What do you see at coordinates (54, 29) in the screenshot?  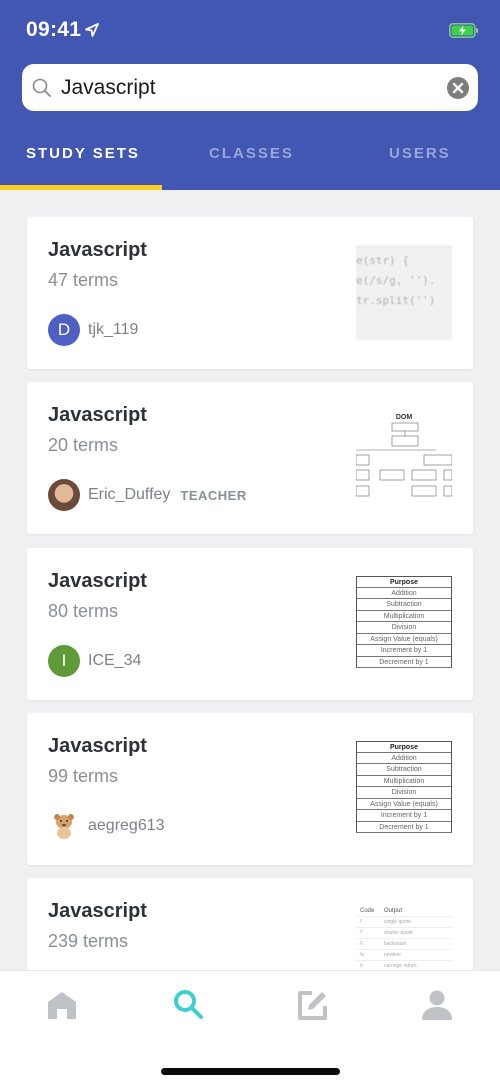 I see `status-time: 09:41` at bounding box center [54, 29].